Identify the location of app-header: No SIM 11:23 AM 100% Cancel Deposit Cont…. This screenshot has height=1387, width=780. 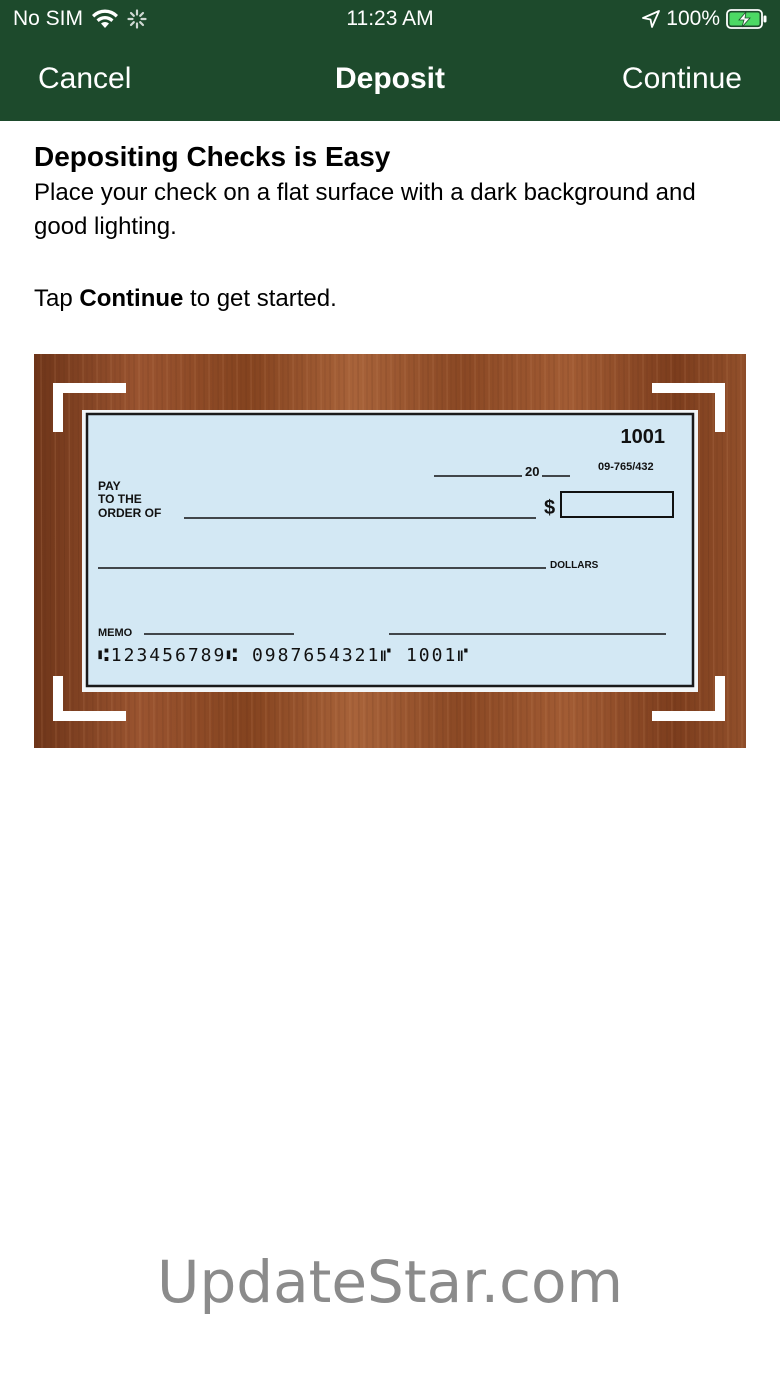
(390, 60).